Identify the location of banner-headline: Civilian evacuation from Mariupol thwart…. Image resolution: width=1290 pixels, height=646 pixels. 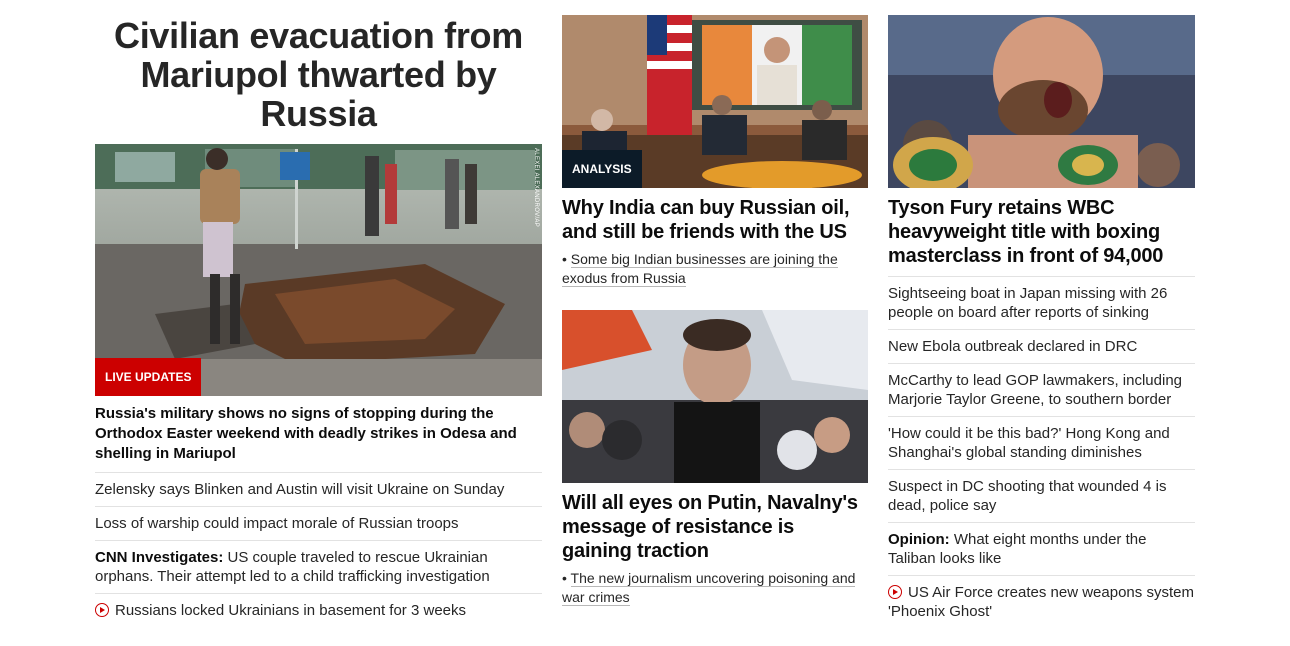
(318, 74).